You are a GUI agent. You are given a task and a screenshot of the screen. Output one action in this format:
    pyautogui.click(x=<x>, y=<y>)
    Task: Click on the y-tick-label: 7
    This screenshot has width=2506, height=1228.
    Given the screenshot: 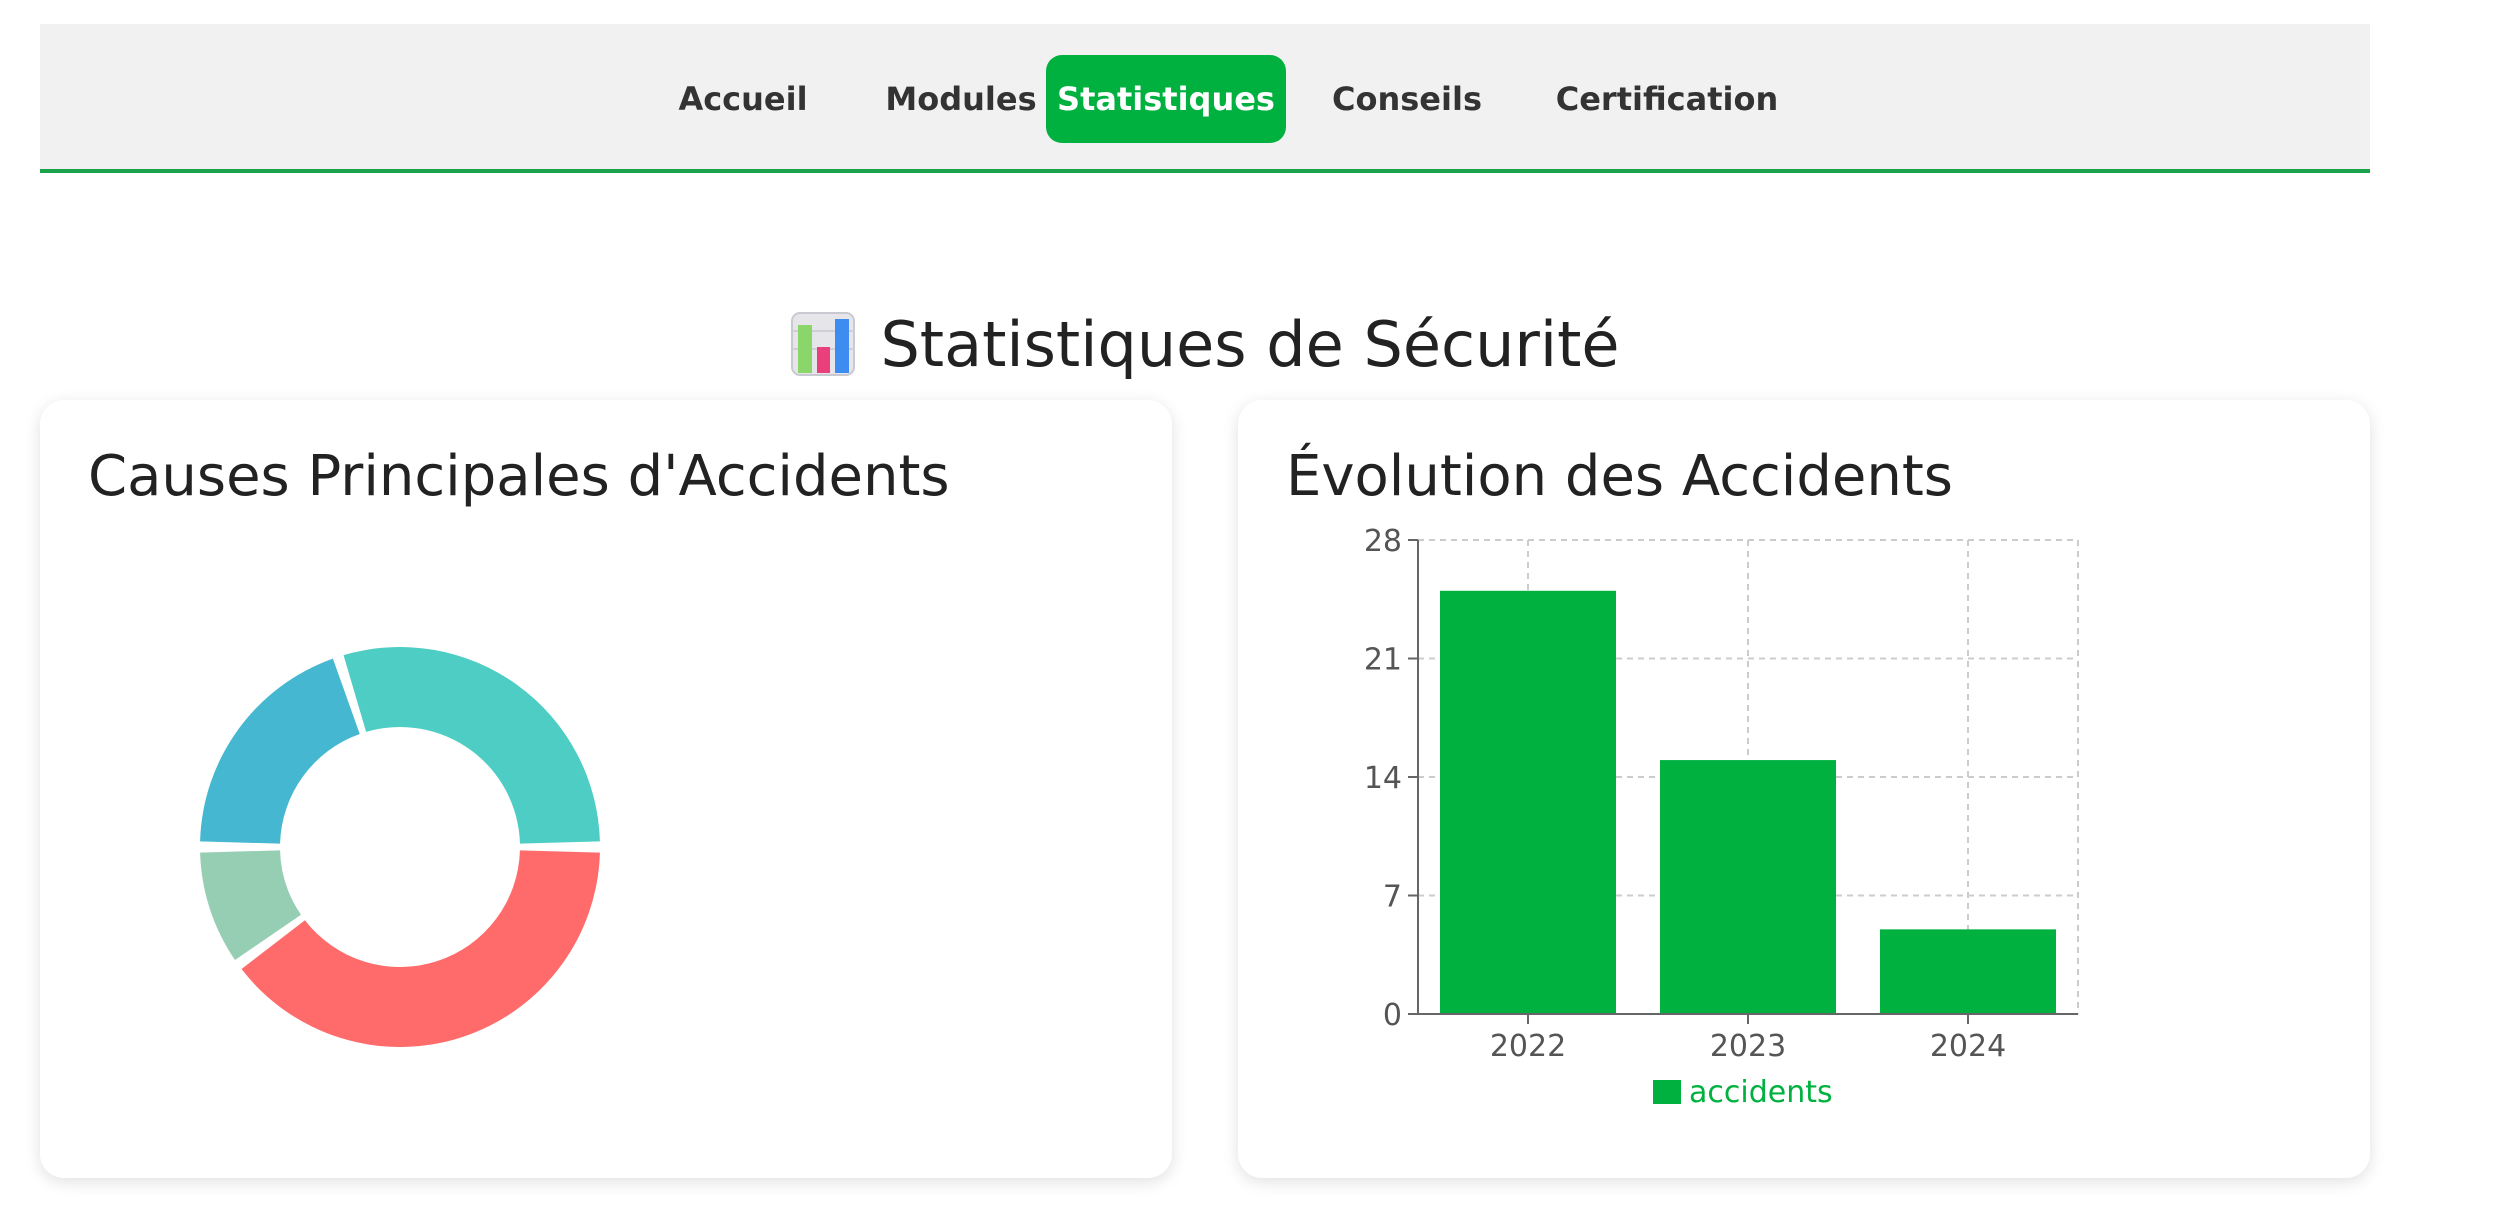 What is the action you would take?
    pyautogui.click(x=1392, y=897)
    